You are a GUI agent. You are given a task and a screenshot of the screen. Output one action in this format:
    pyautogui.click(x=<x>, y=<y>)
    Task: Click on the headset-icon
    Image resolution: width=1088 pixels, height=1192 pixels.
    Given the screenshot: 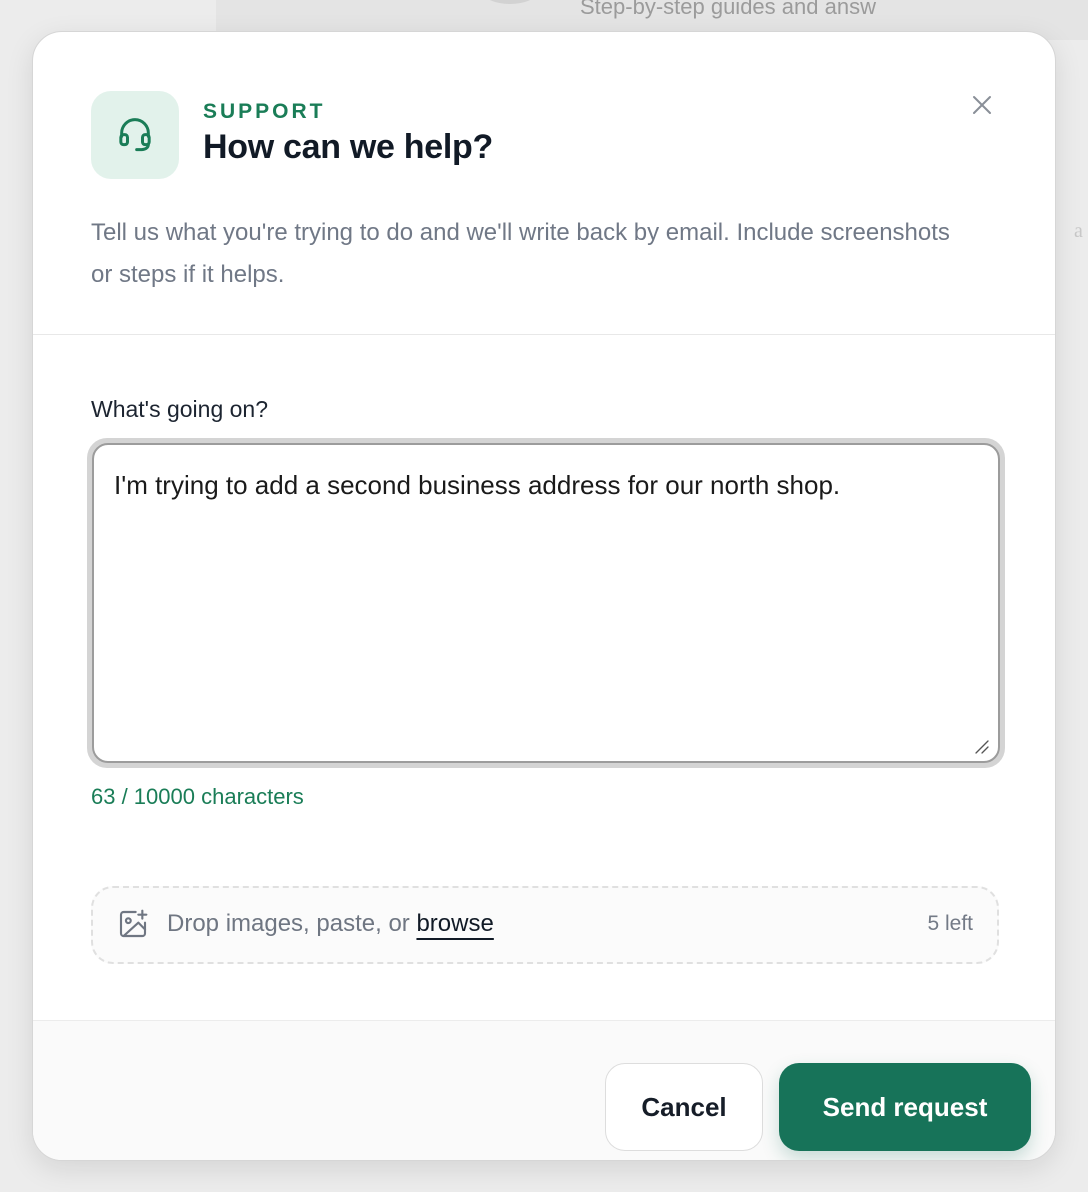 What is the action you would take?
    pyautogui.click(x=135, y=135)
    